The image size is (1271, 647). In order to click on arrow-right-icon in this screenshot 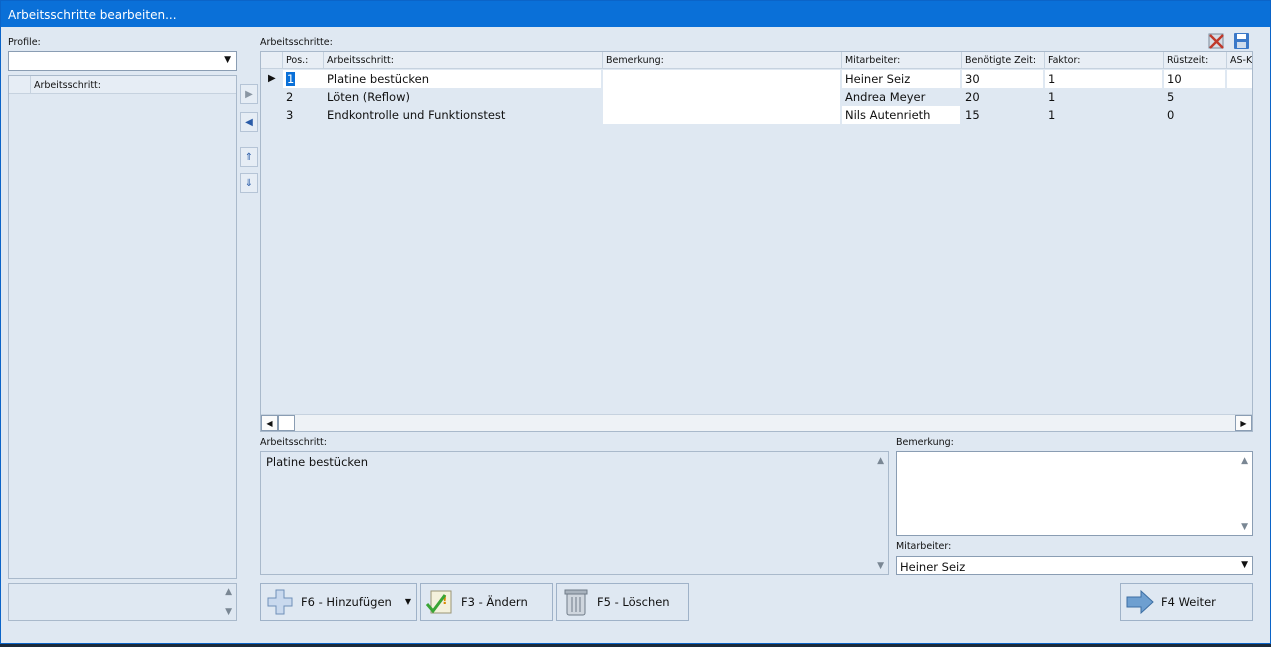, I will do `click(1140, 602)`.